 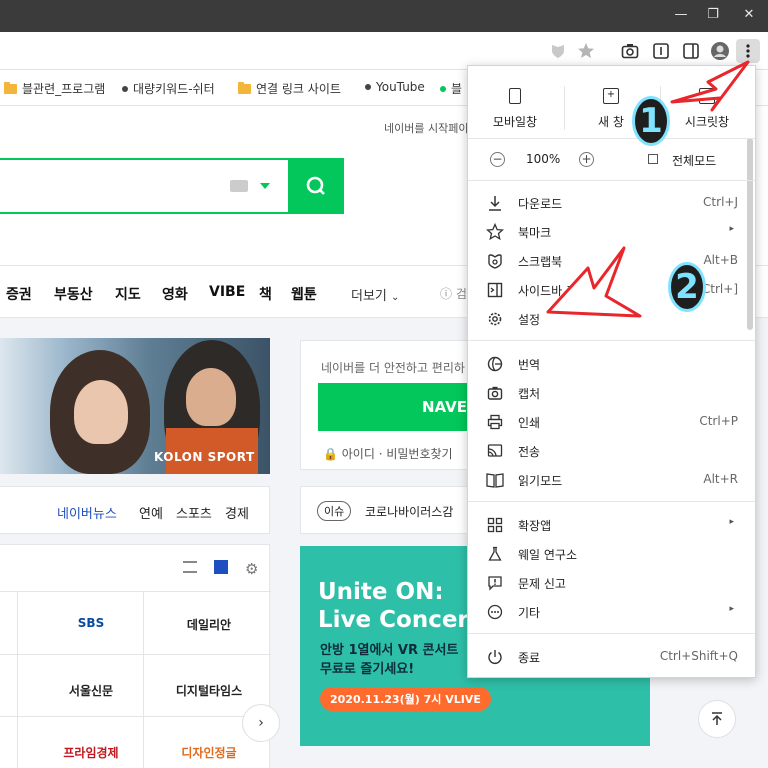 What do you see at coordinates (748, 51) in the screenshot?
I see `menu-kebab-icon` at bounding box center [748, 51].